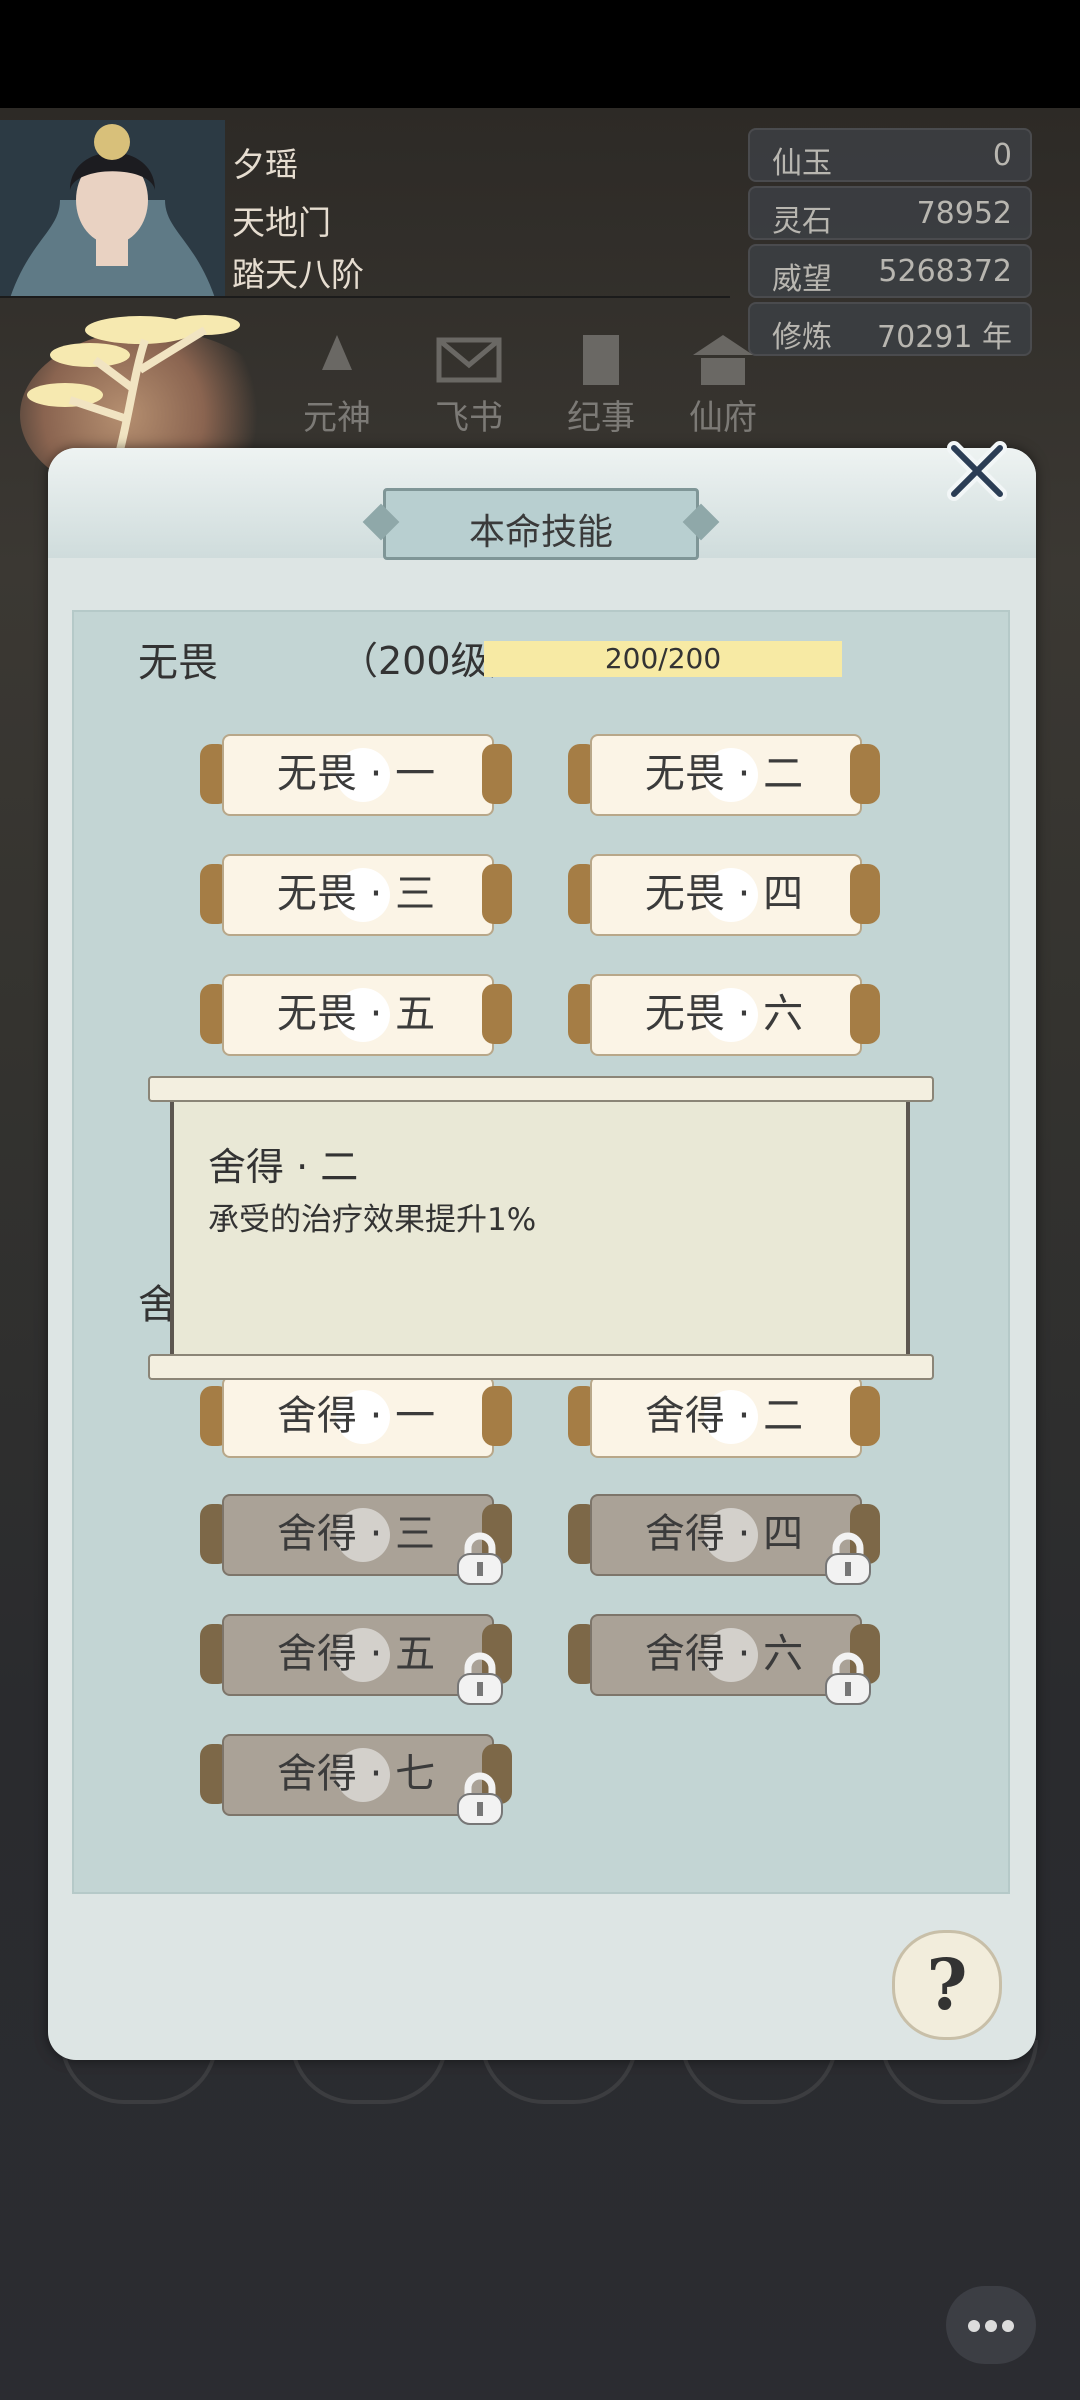  I want to click on title-plate: 本命技能, so click(541, 524).